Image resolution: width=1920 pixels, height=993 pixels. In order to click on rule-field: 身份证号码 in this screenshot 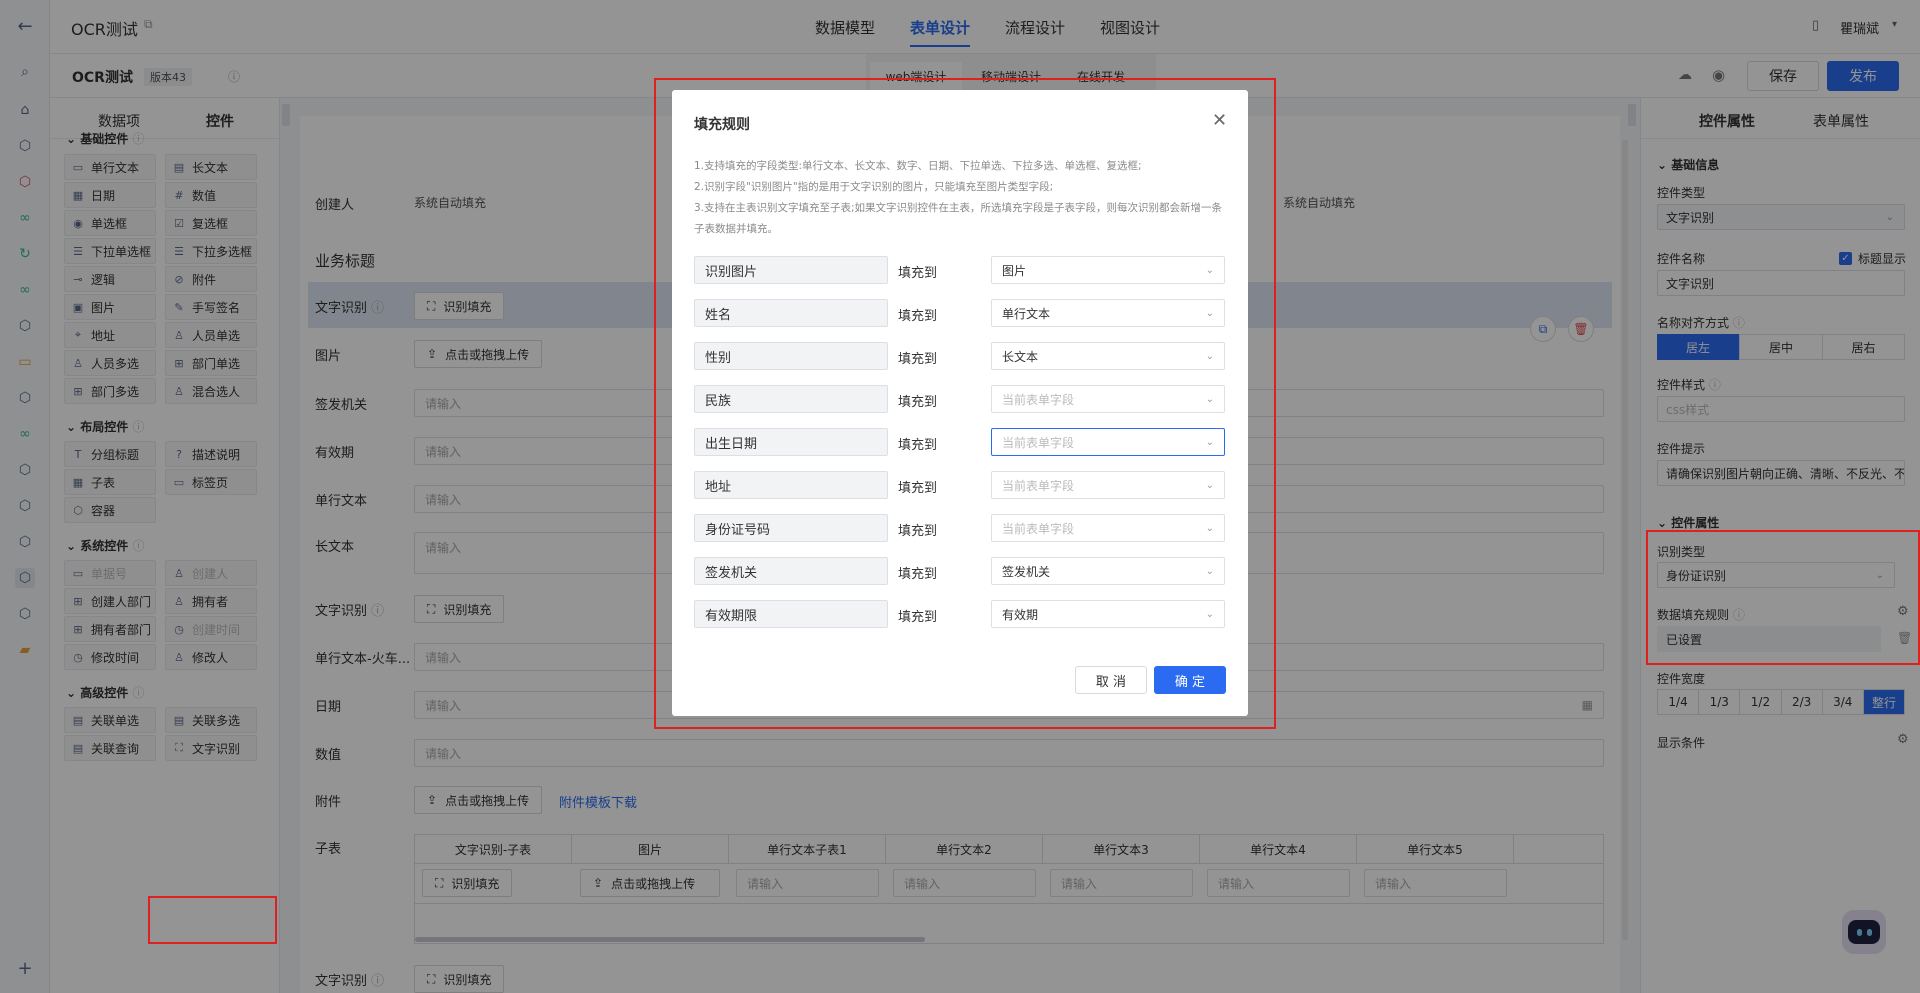, I will do `click(791, 528)`.